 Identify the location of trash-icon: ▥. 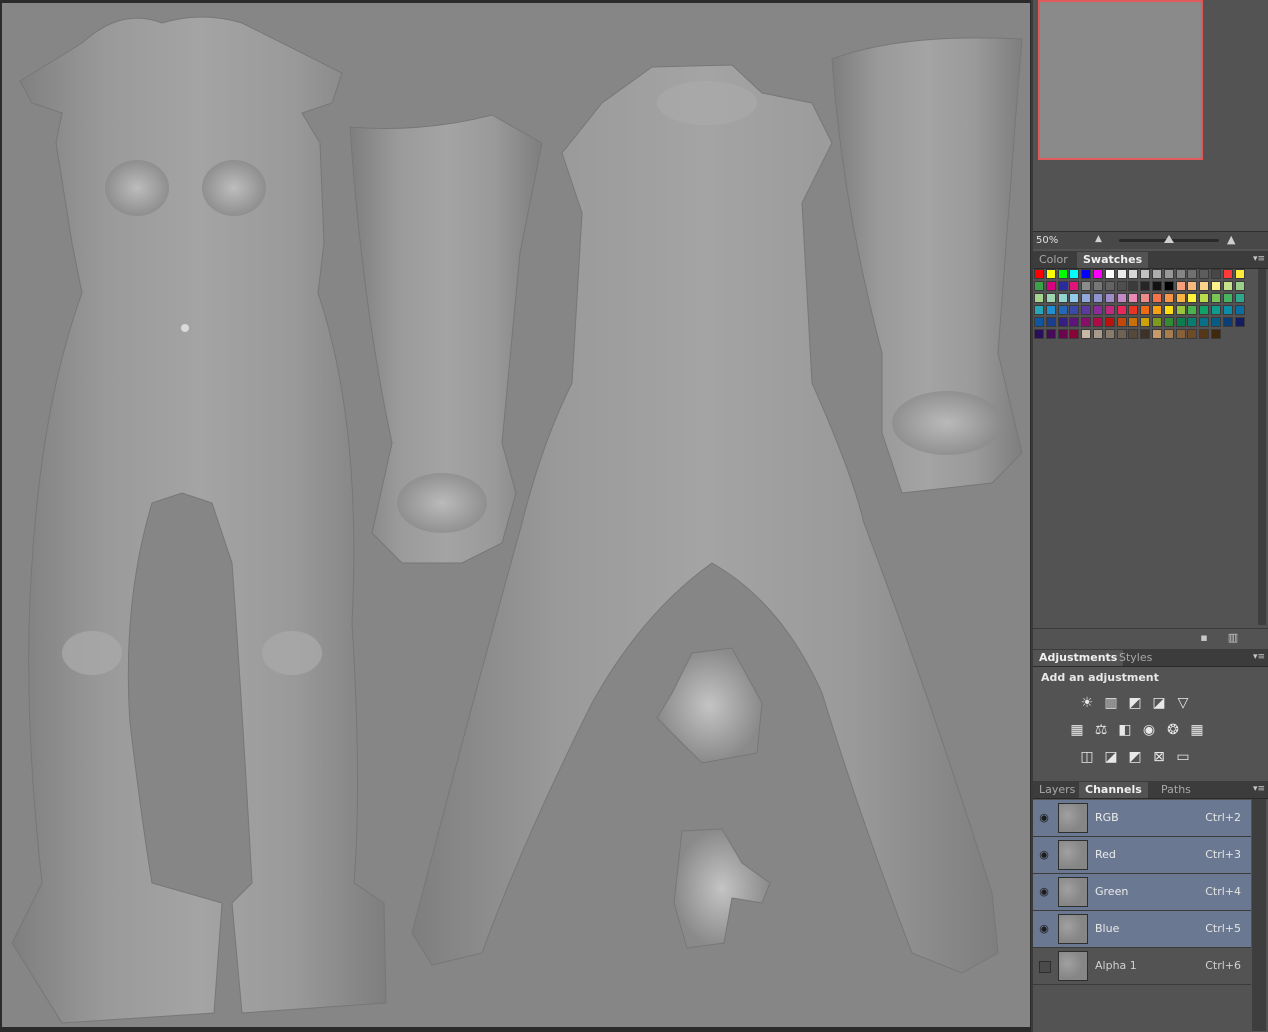
(1233, 638).